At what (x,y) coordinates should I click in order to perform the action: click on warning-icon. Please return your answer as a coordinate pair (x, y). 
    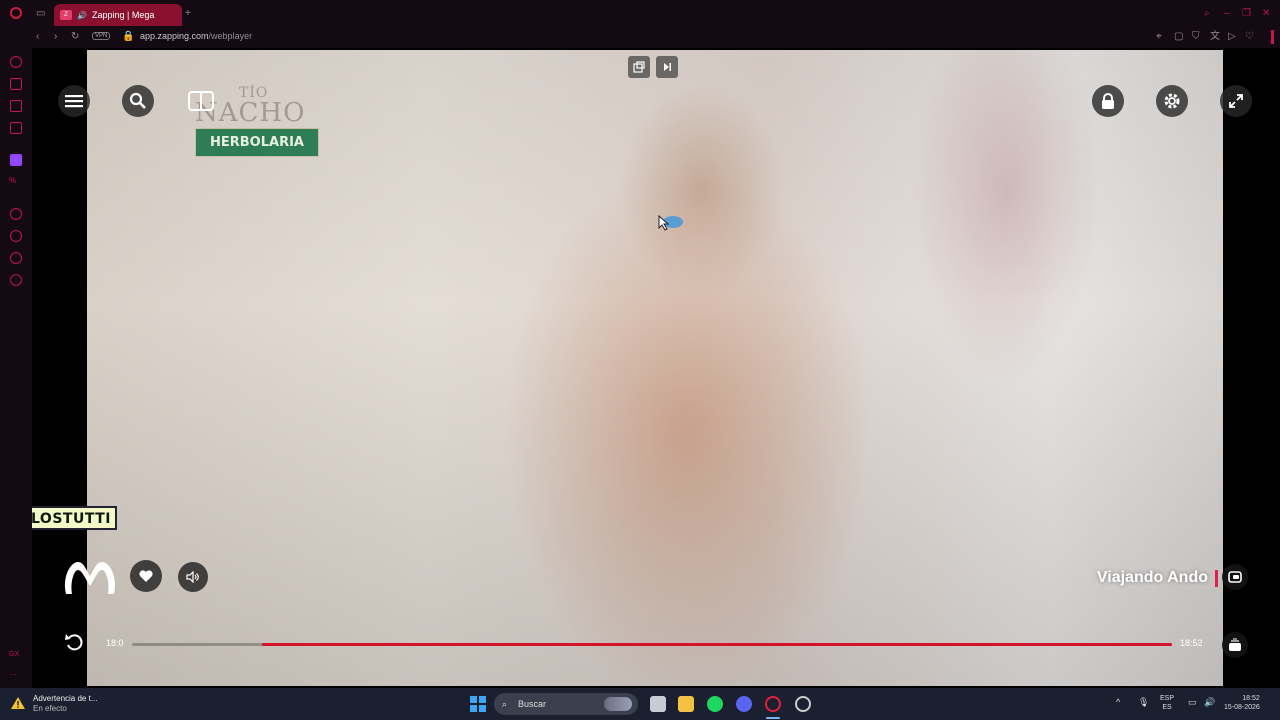
    Looking at the image, I should click on (18, 704).